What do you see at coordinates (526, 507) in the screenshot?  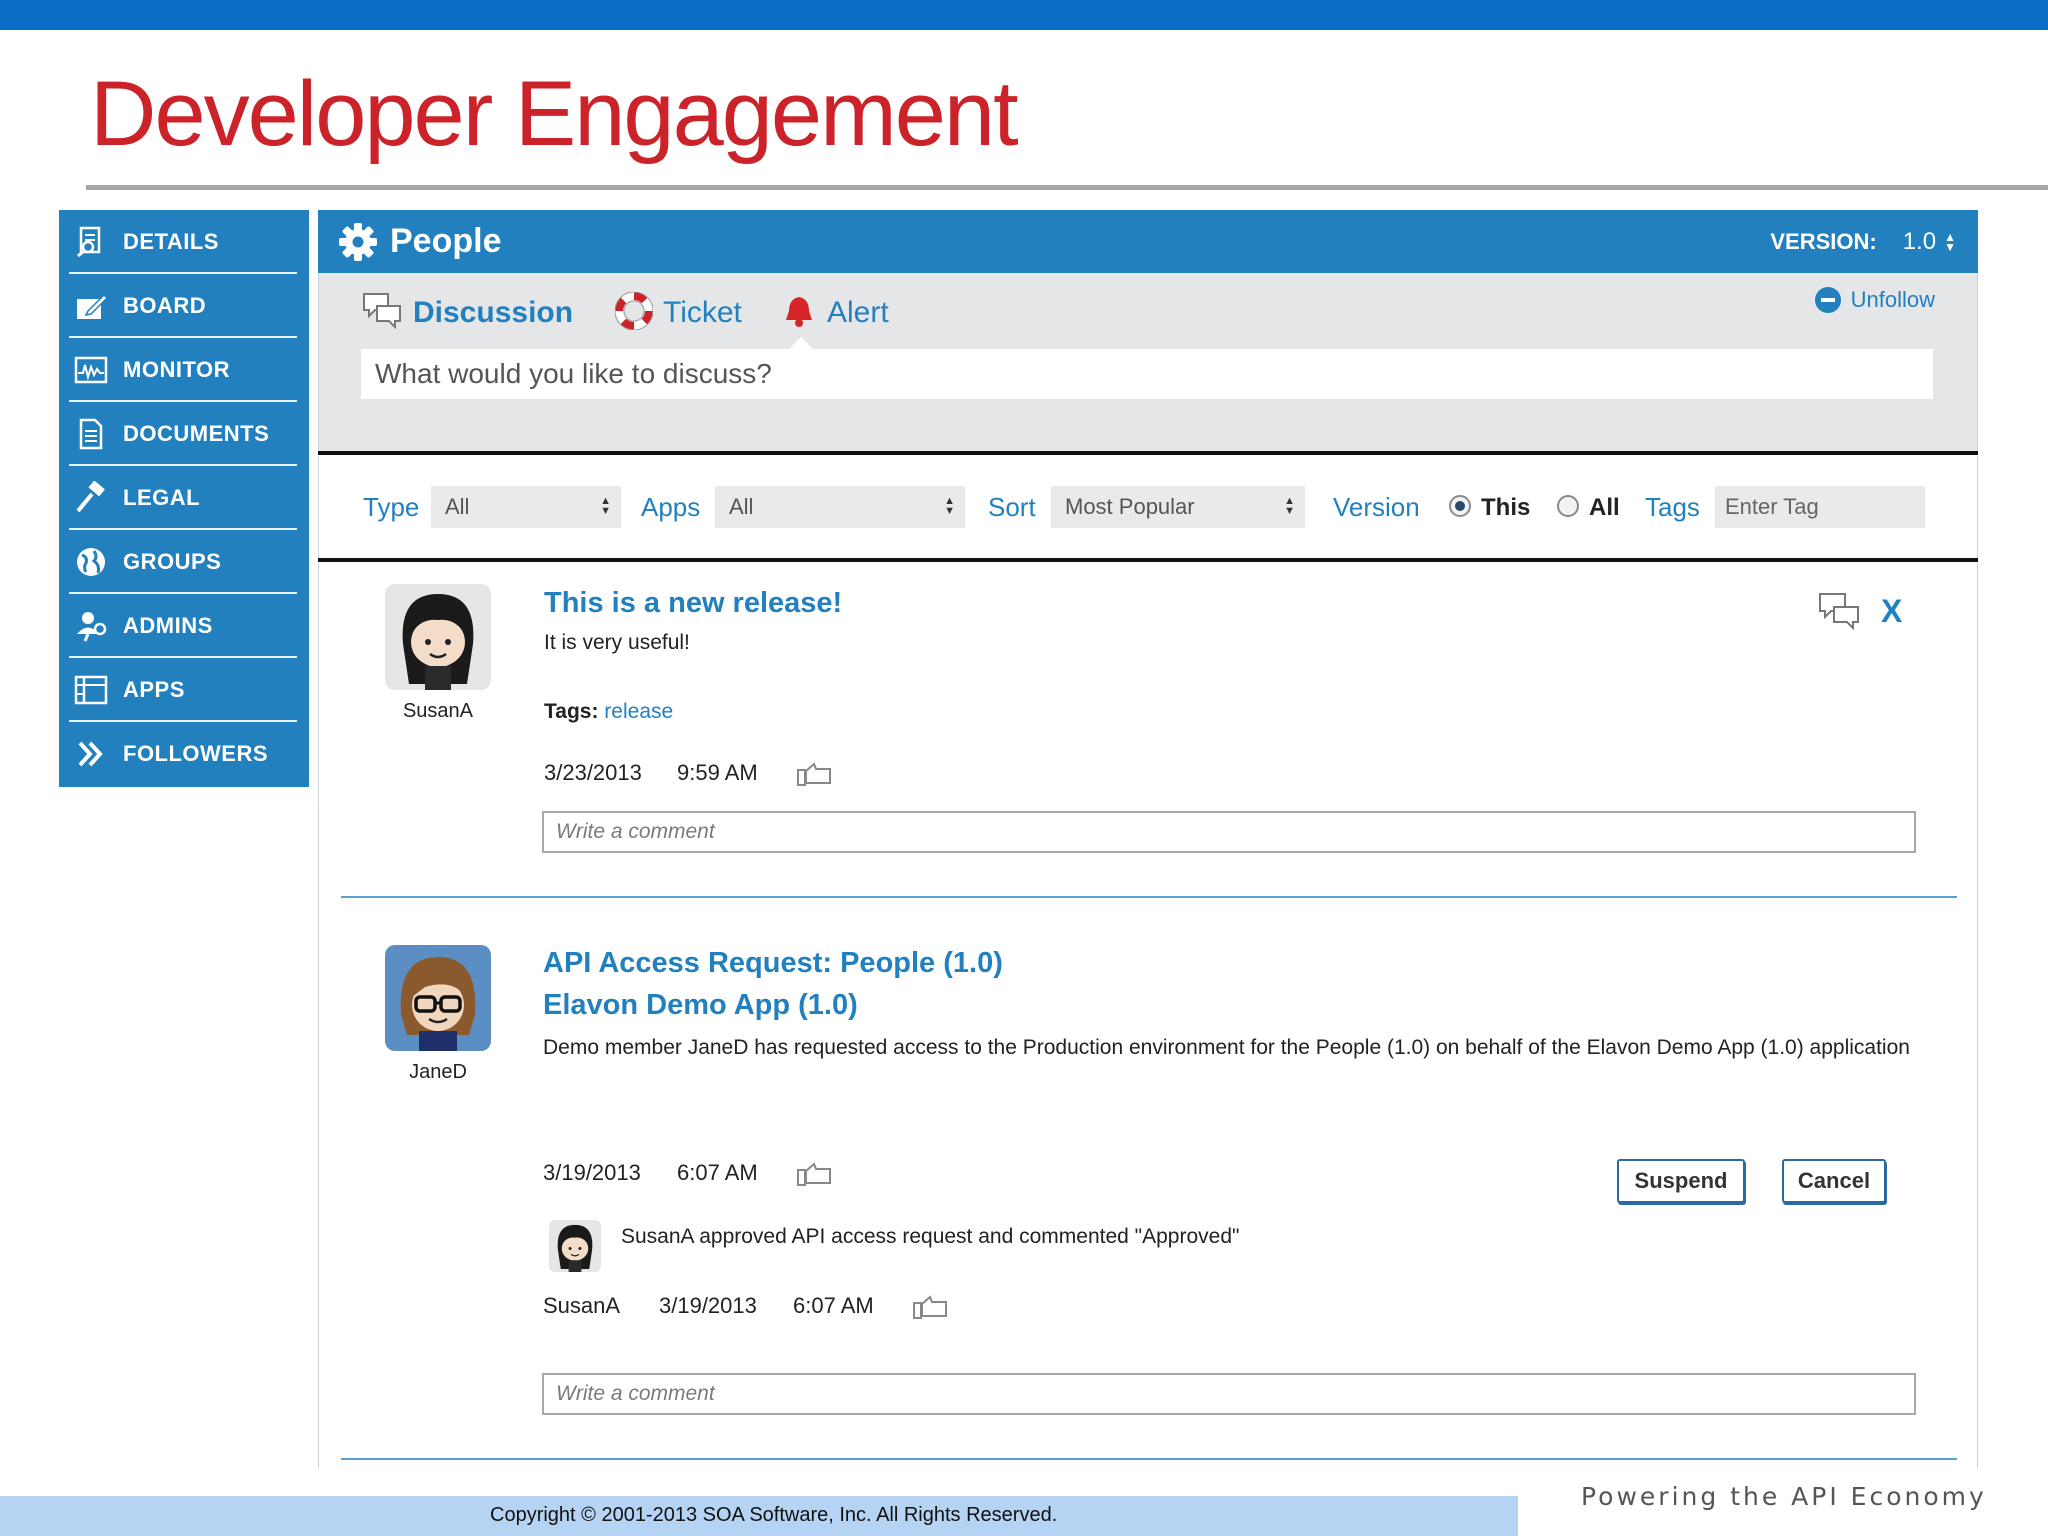 I see `type-select: All ▲ ▼` at bounding box center [526, 507].